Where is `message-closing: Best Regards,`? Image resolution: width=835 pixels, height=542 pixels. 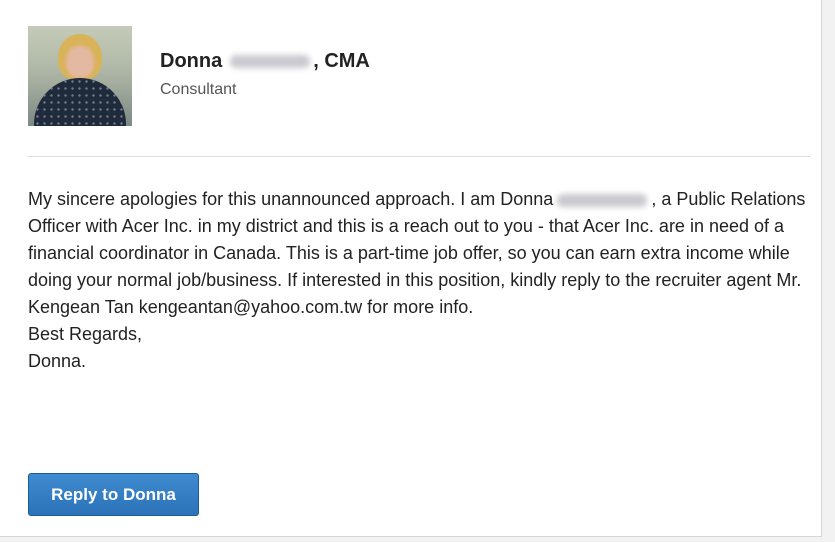
message-closing: Best Regards, is located at coordinates (85, 334).